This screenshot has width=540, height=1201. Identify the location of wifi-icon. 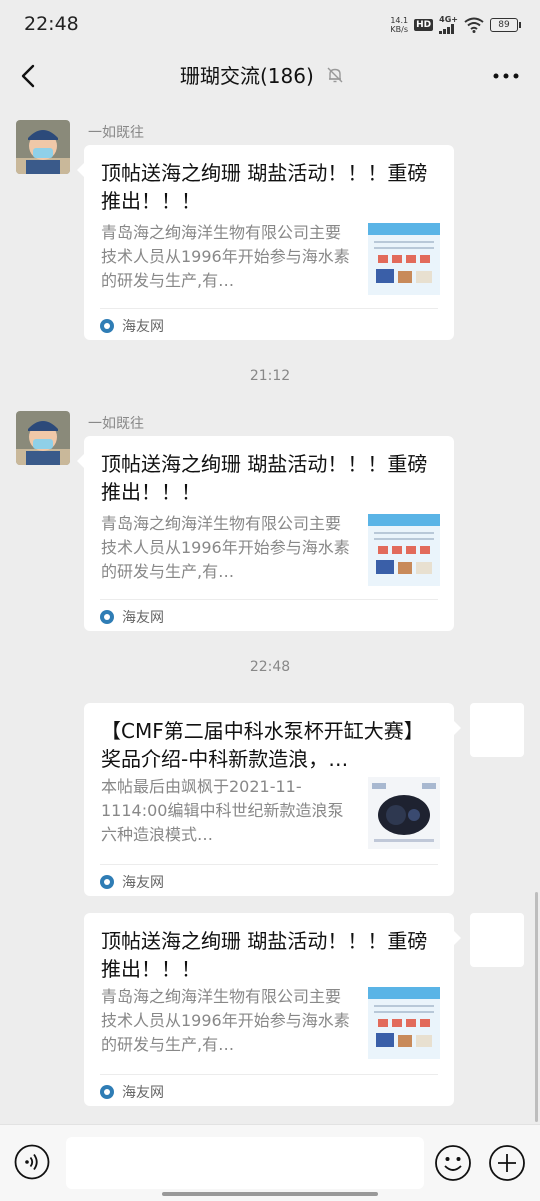
(474, 25).